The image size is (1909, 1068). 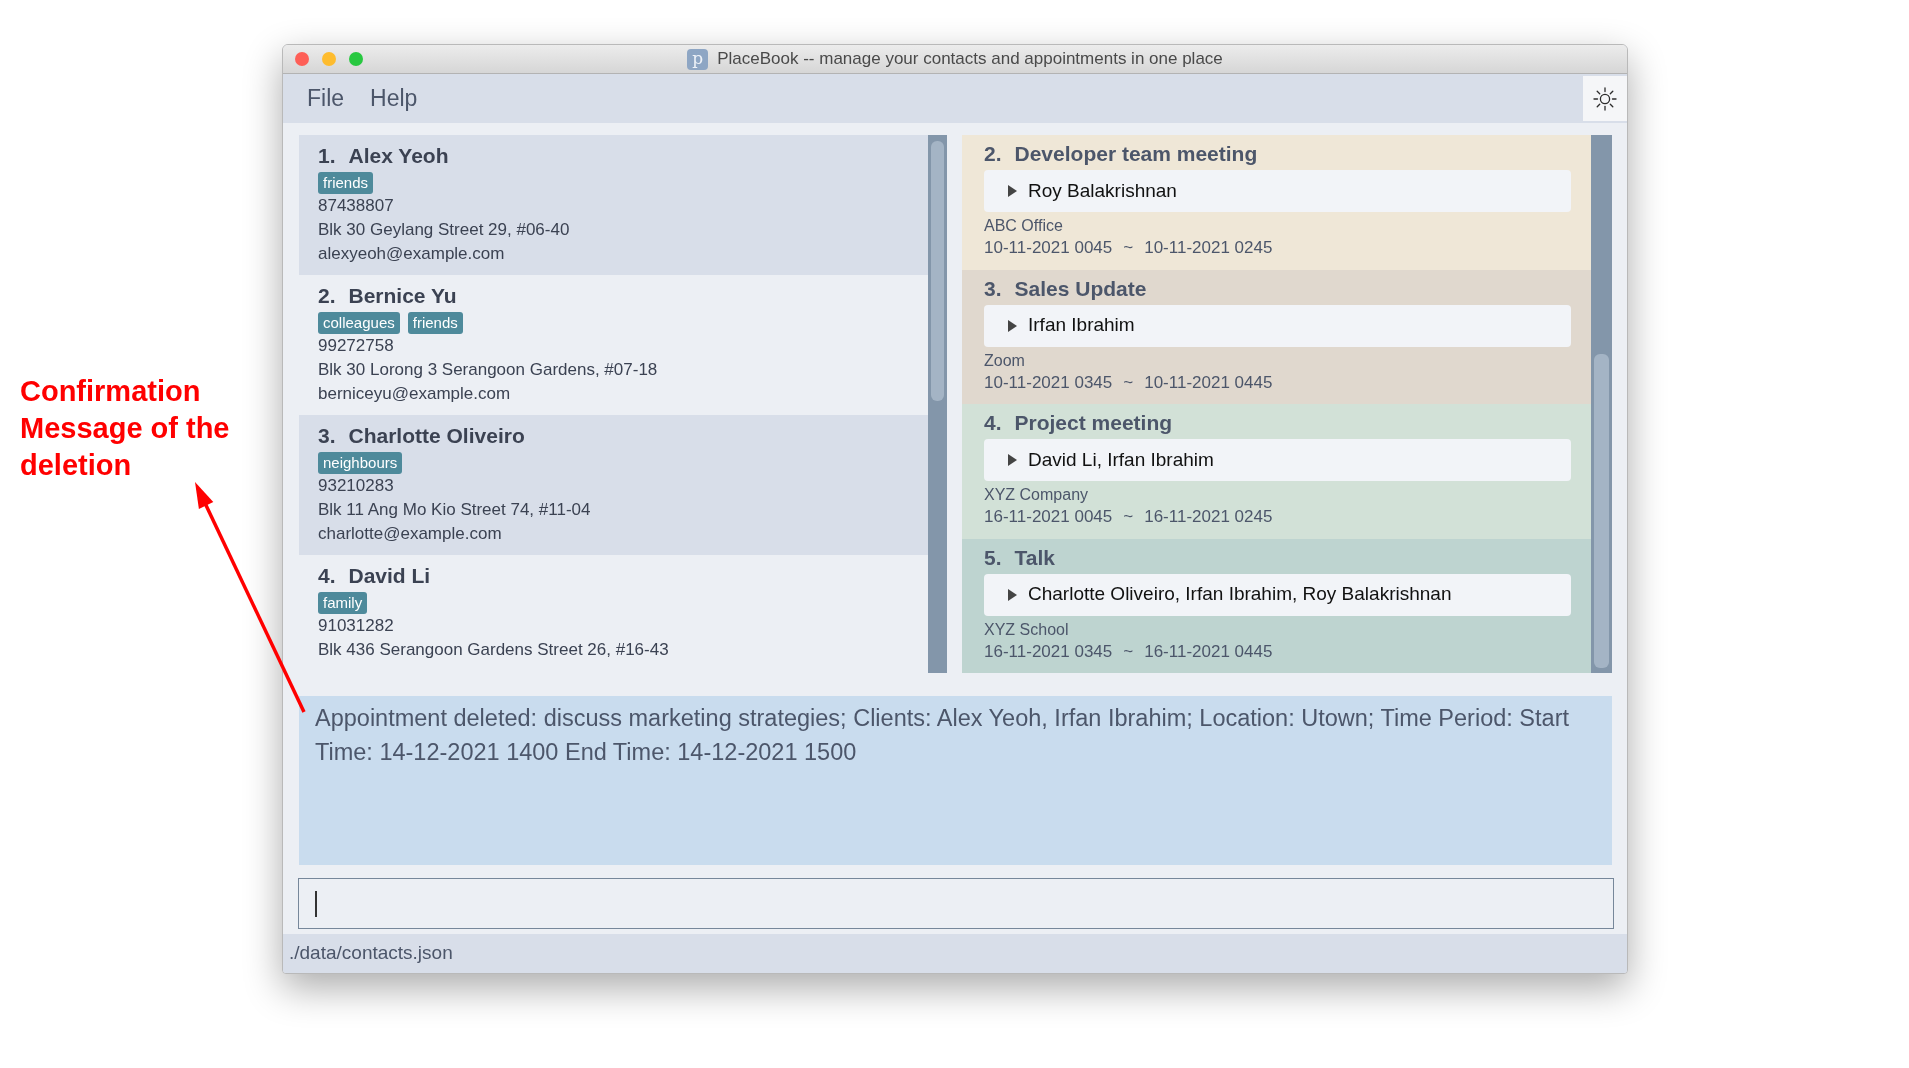 What do you see at coordinates (394, 98) in the screenshot?
I see `menu-item: Help` at bounding box center [394, 98].